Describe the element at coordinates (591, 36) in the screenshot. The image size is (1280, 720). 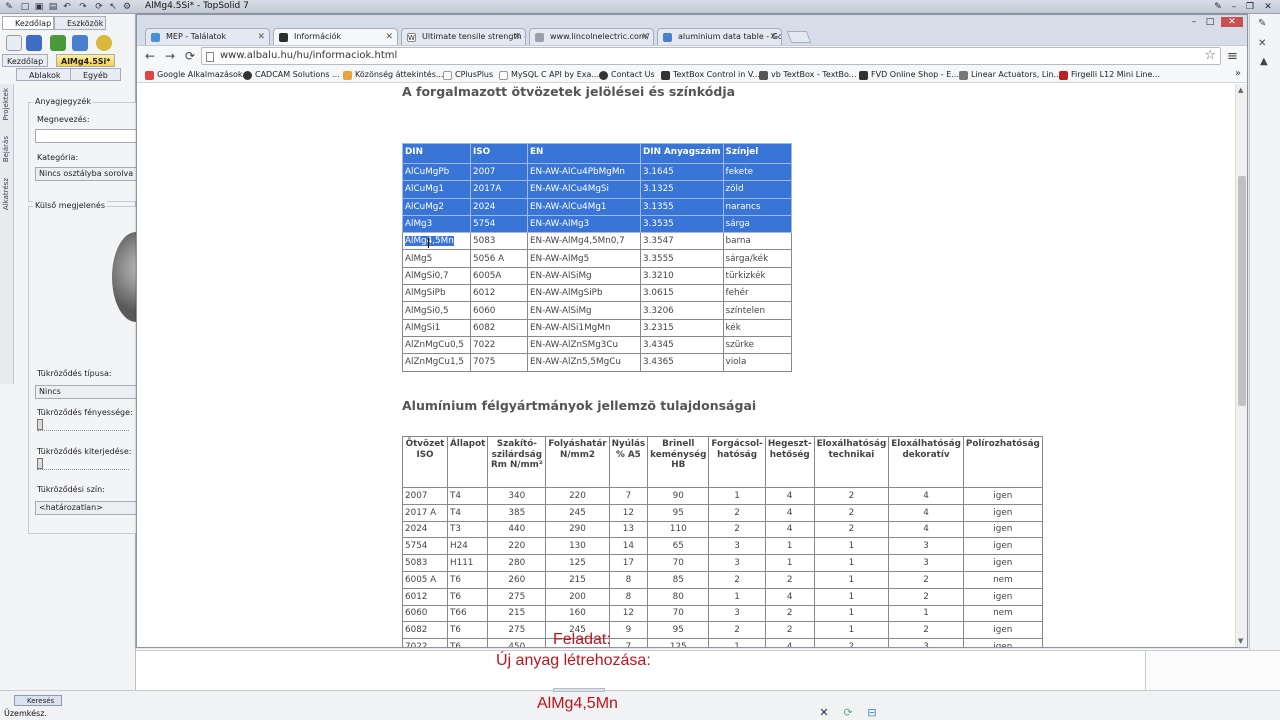
I see `browser-tab: www.lincolnelectric.com/ ✕` at that location.